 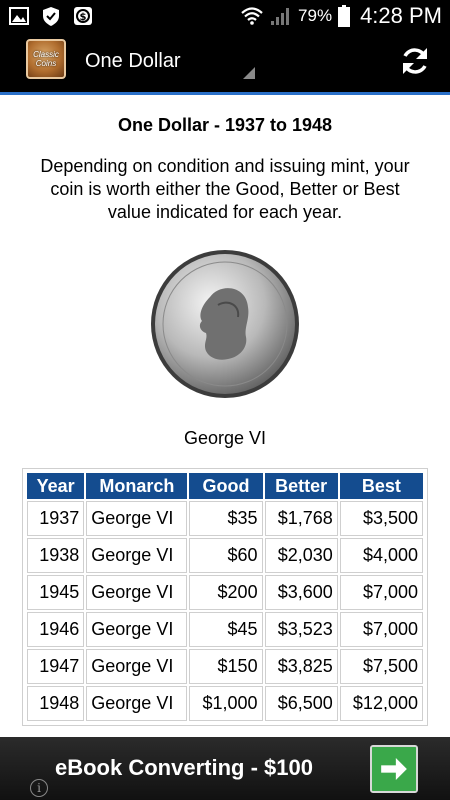 What do you see at coordinates (301, 555) in the screenshot?
I see `cell-better: $2,030` at bounding box center [301, 555].